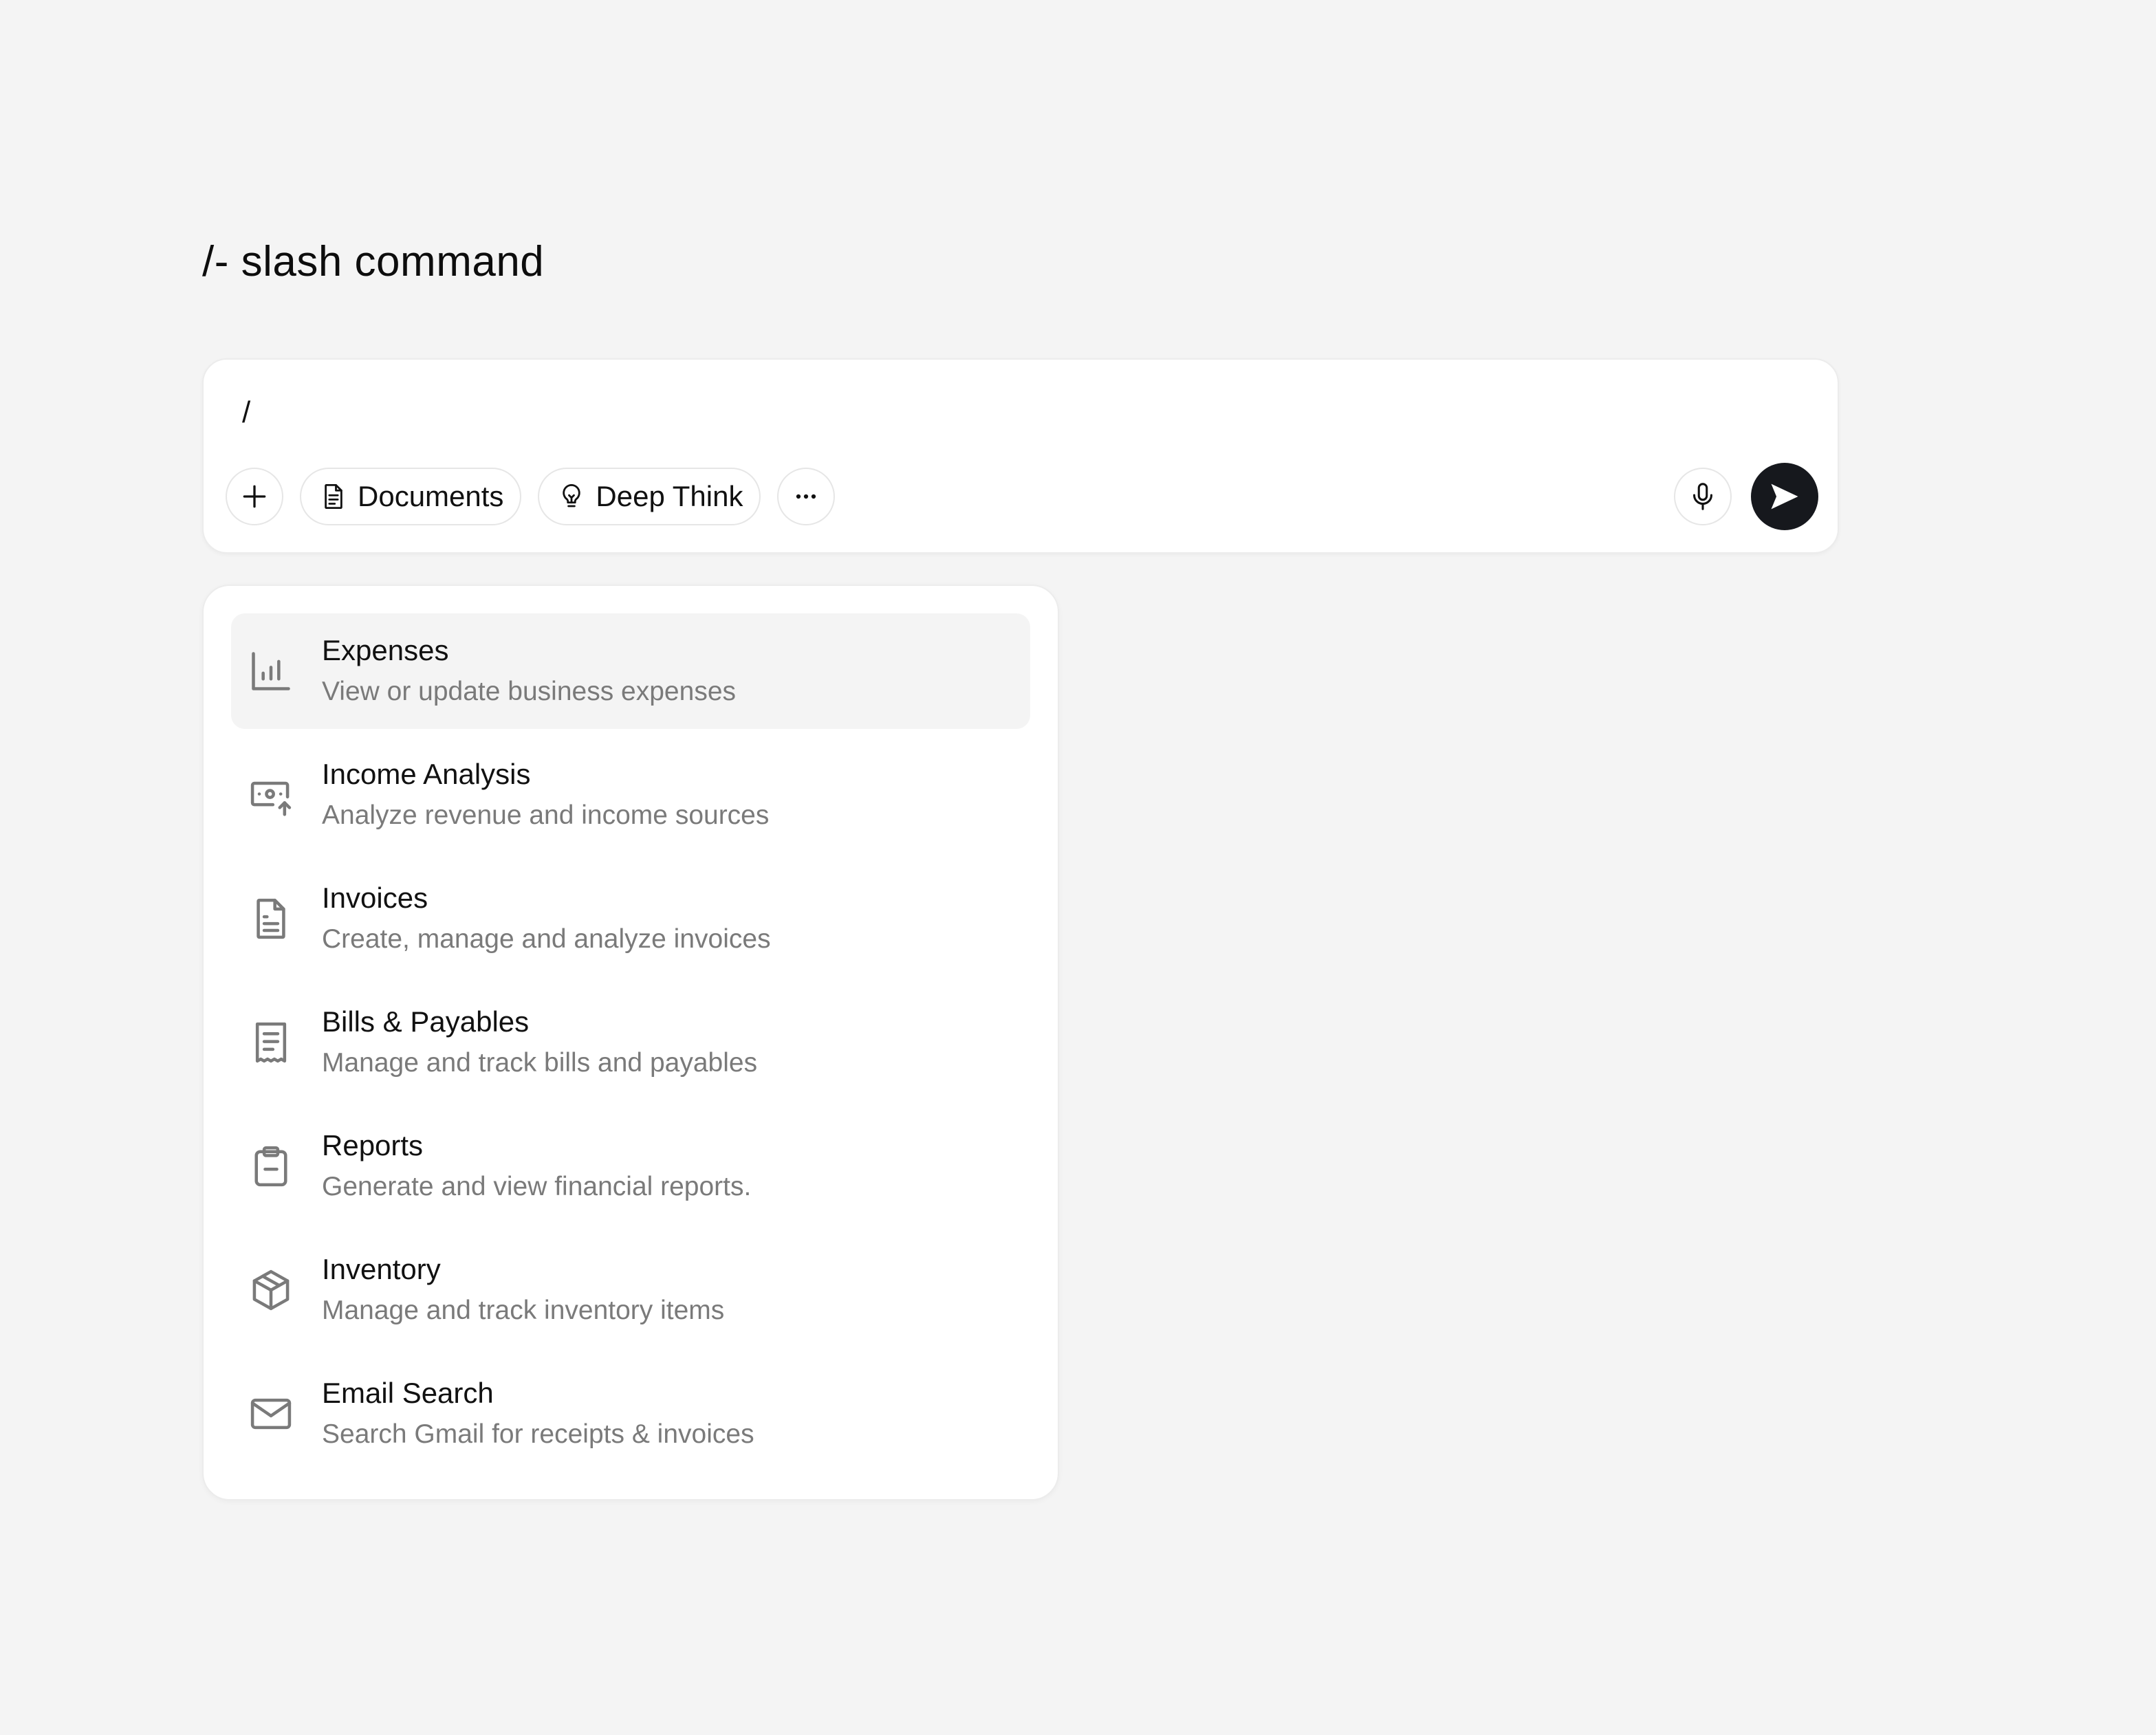  I want to click on more-options-button, so click(807, 496).